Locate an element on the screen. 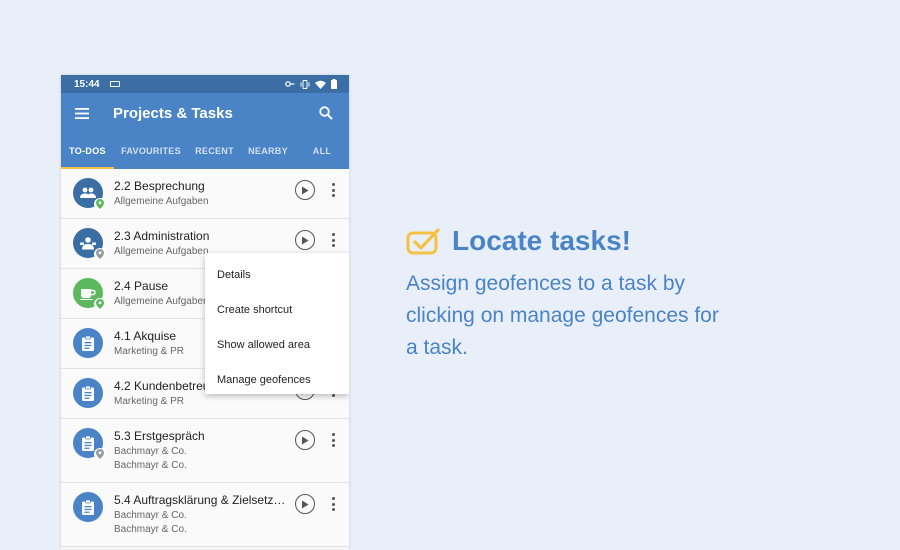  menu-item-create-shortcut: Create shortcut is located at coordinates (277, 309).